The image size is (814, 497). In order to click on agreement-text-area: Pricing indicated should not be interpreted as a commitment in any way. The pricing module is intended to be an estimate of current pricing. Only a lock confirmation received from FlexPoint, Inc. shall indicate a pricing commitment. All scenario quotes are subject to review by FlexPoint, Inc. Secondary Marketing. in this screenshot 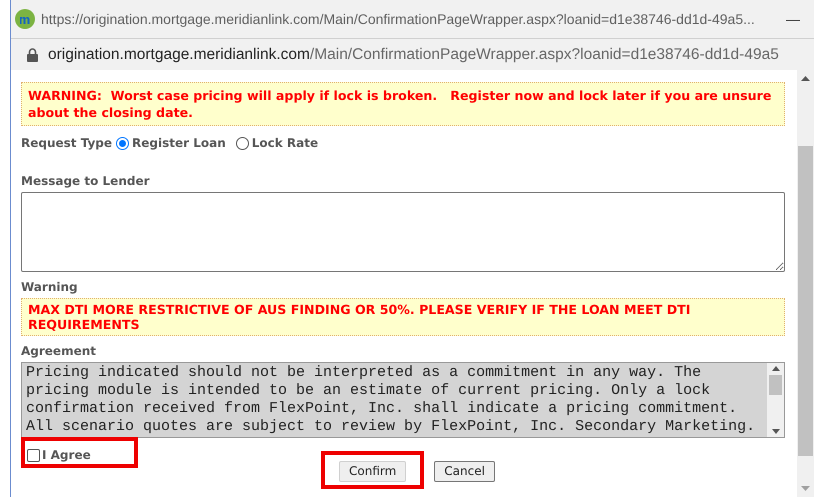, I will do `click(403, 400)`.